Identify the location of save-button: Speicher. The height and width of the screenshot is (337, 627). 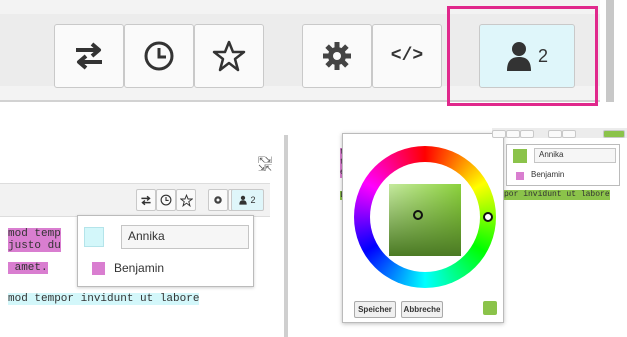
(375, 309).